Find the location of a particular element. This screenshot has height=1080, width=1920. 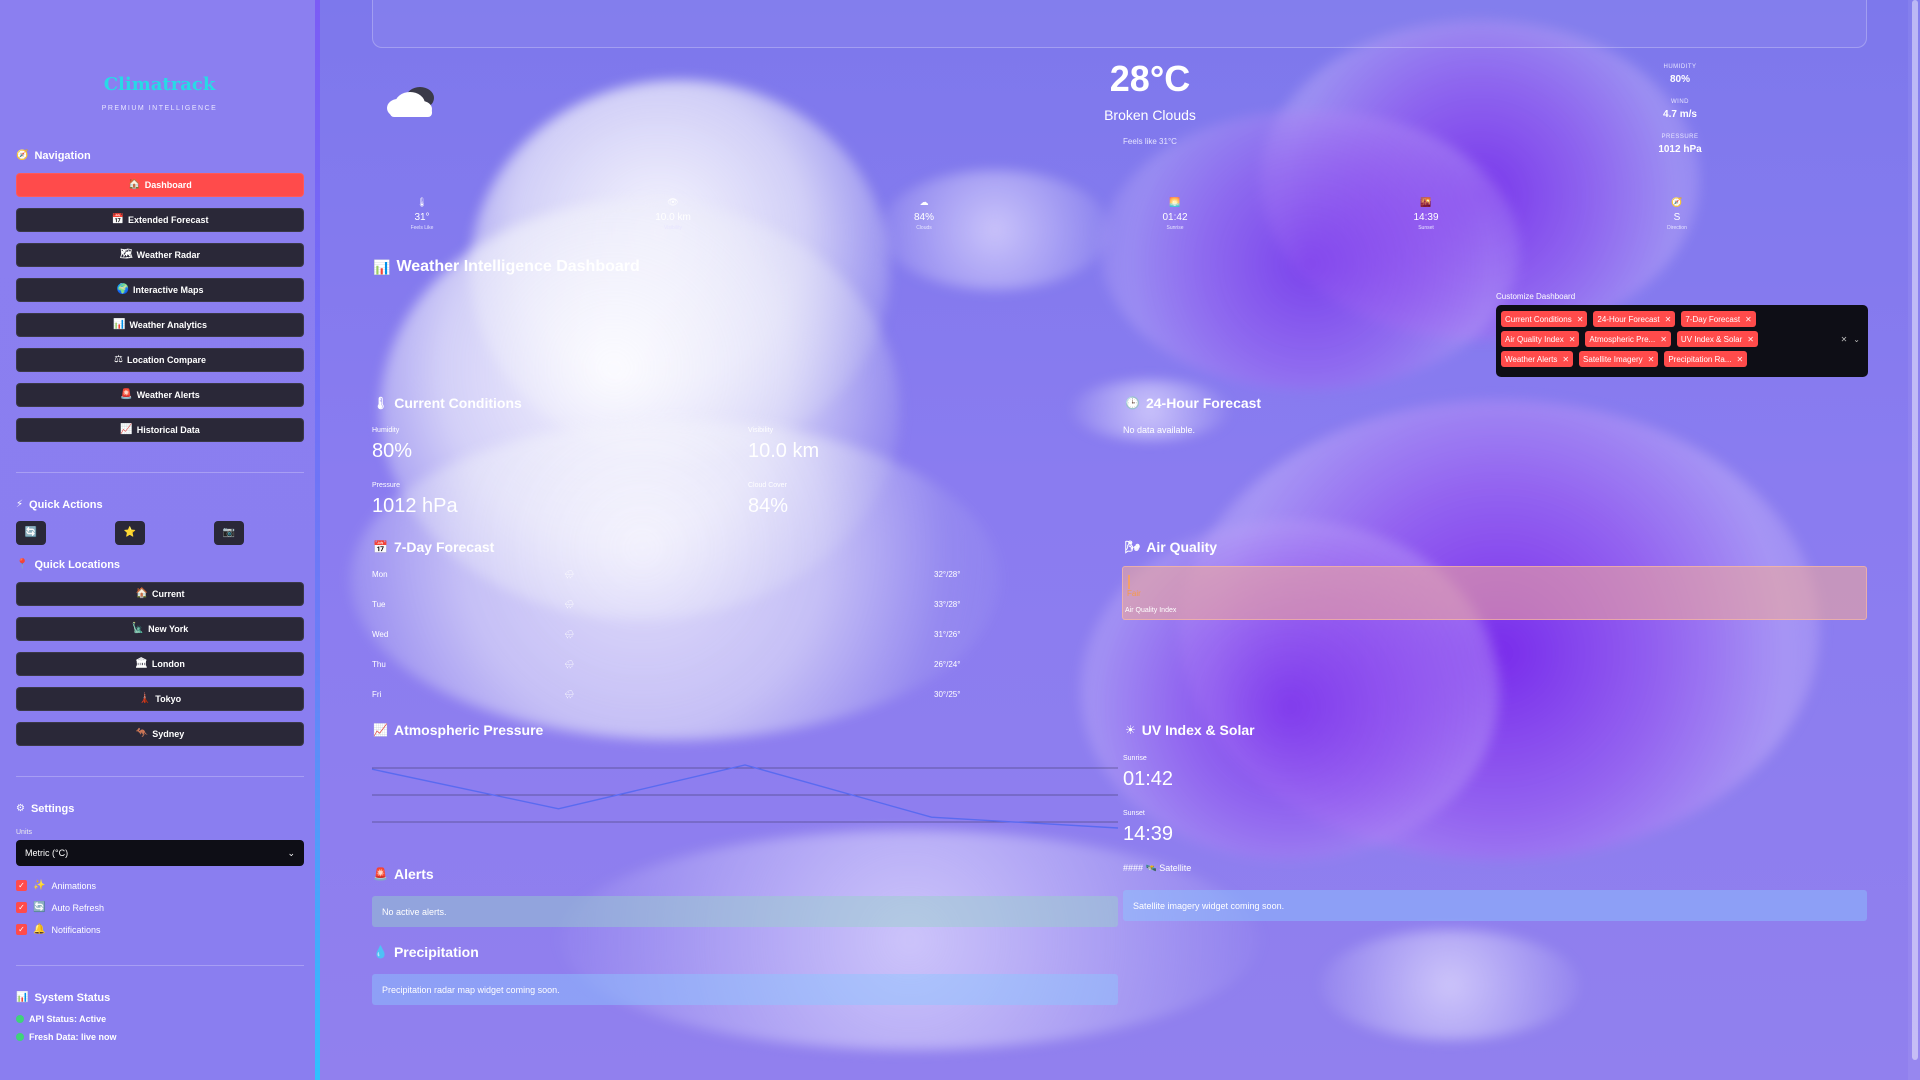

metric-value: 84% is located at coordinates (923, 217).